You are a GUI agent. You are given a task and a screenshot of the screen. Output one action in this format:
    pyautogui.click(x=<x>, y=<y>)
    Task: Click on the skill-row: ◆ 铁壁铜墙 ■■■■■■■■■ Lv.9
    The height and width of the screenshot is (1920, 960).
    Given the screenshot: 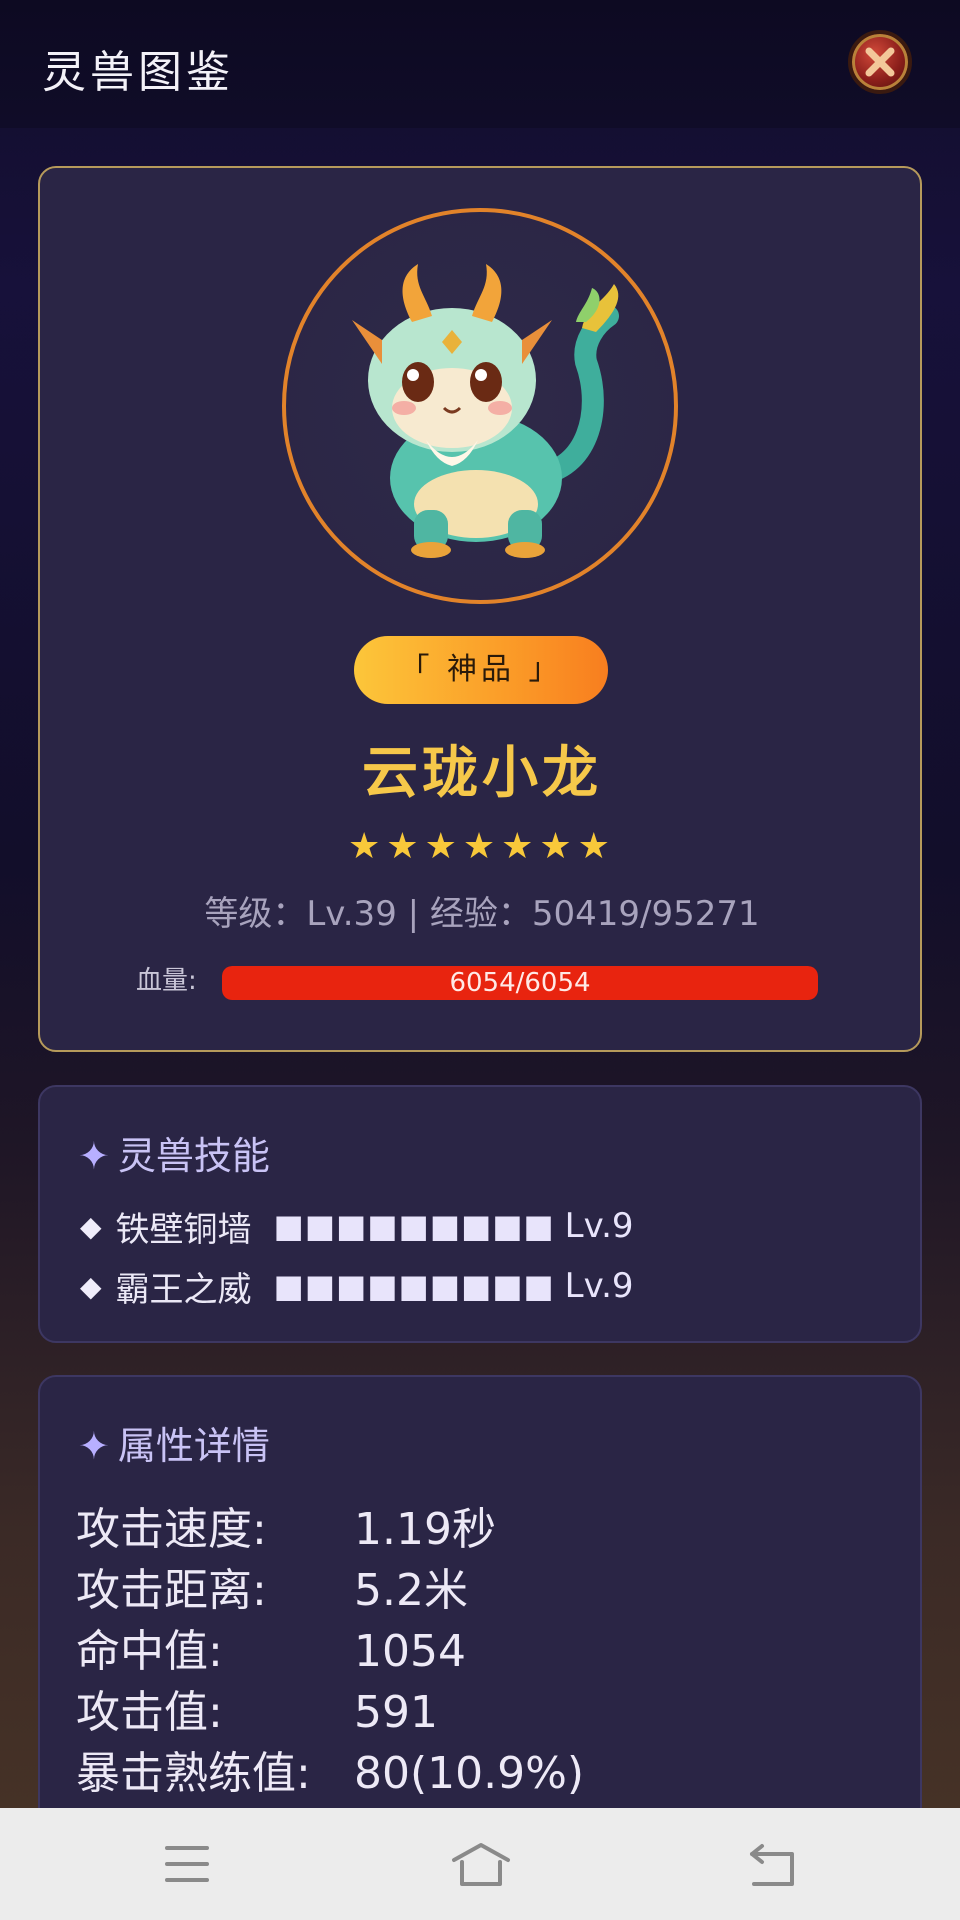 What is the action you would take?
    pyautogui.click(x=357, y=1226)
    